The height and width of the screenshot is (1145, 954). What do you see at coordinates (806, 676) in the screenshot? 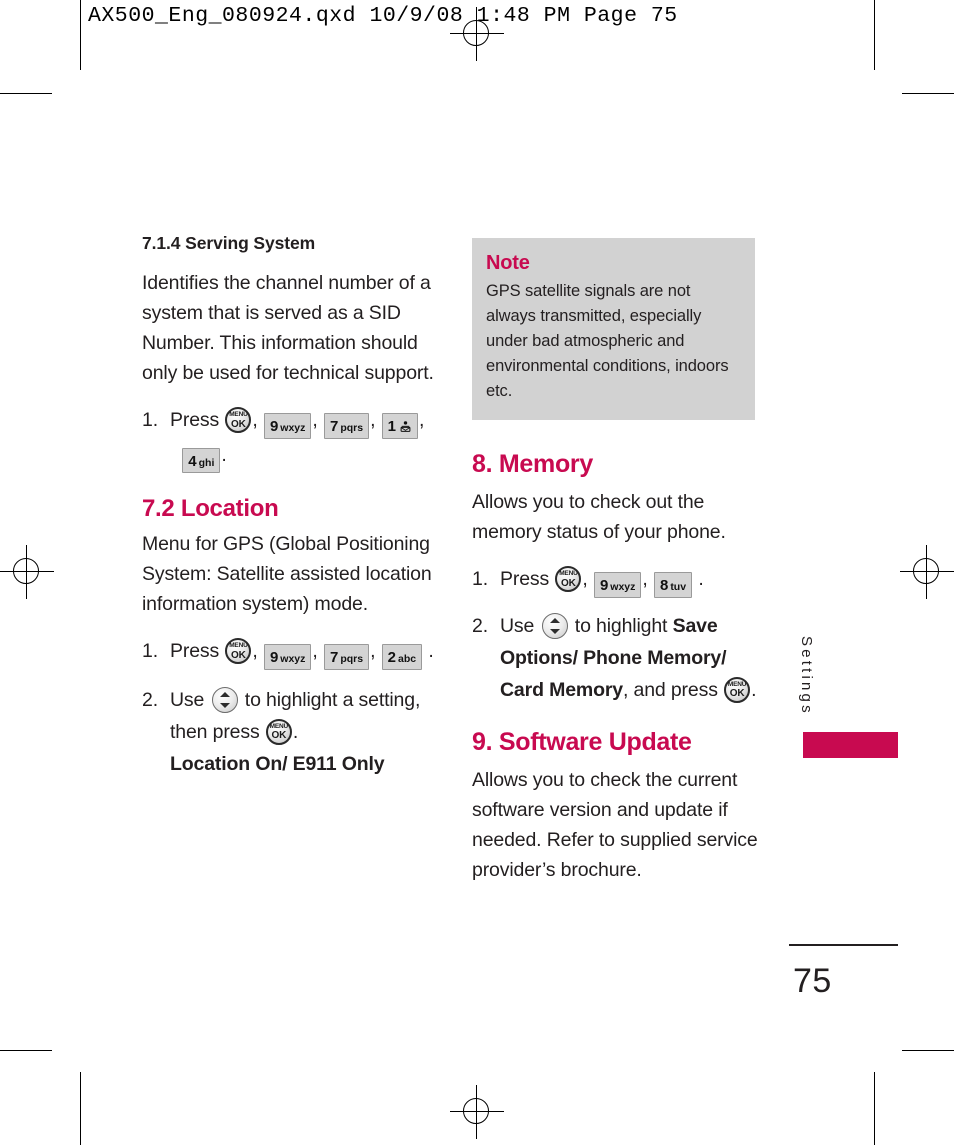
I see `side-tab-label: Settings` at bounding box center [806, 676].